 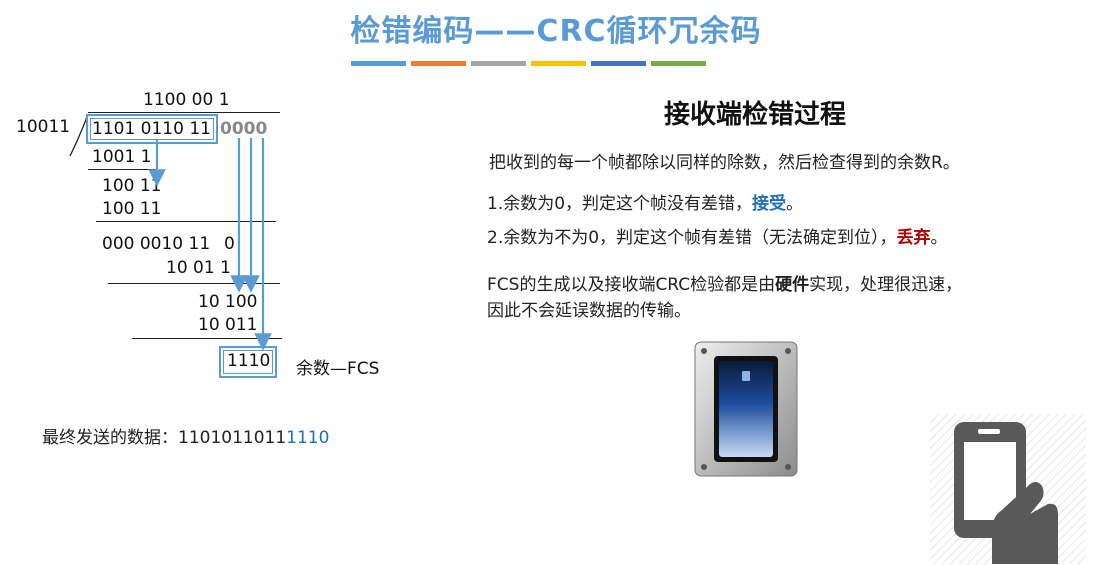 What do you see at coordinates (308, 438) in the screenshot?
I see `final-fcs-bits: 1110` at bounding box center [308, 438].